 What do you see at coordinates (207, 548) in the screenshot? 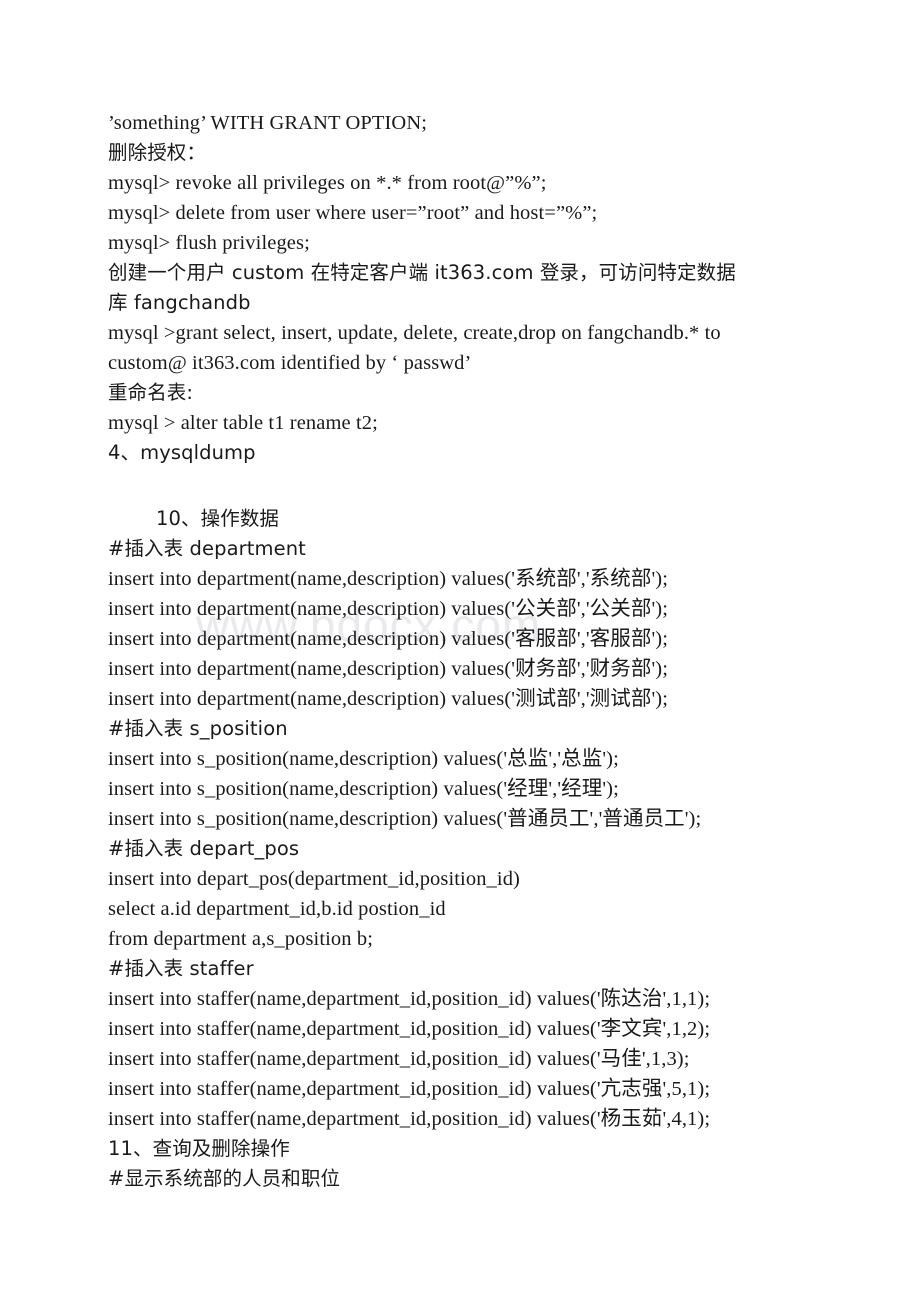
I see `comment-line: #插入表 department` at bounding box center [207, 548].